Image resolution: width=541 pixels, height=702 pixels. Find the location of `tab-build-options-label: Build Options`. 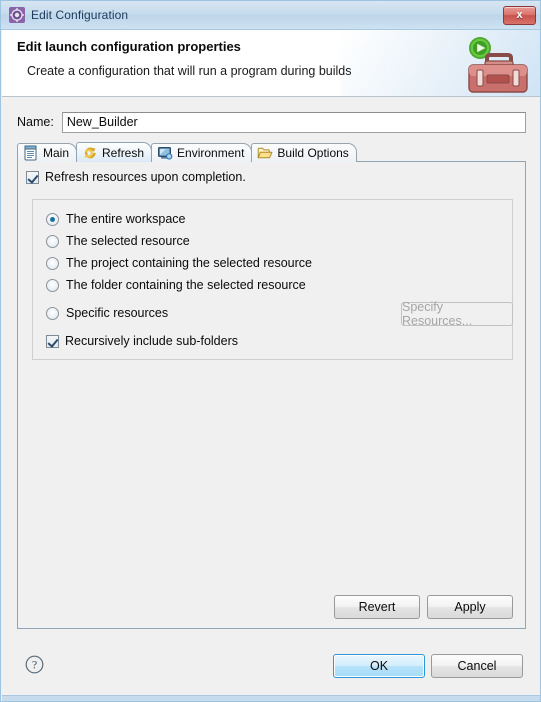

tab-build-options-label: Build Options is located at coordinates (313, 153).